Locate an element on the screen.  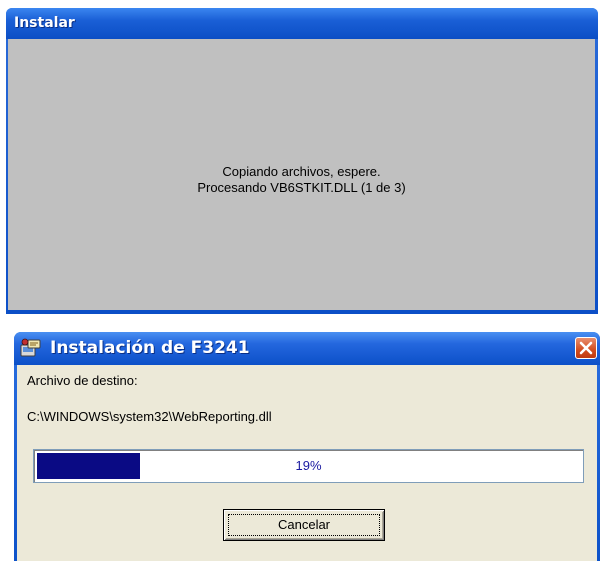
progress-bar: 19% is located at coordinates (308, 466).